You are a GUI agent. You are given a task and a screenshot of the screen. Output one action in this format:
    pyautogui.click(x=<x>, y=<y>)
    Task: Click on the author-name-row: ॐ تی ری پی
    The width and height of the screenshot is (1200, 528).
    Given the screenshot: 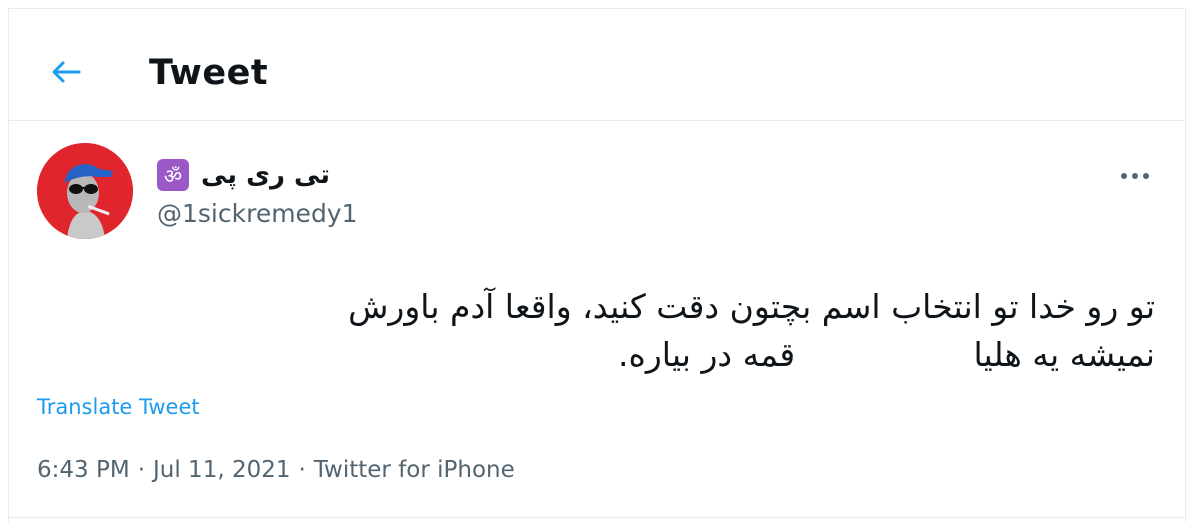 What is the action you would take?
    pyautogui.click(x=243, y=175)
    